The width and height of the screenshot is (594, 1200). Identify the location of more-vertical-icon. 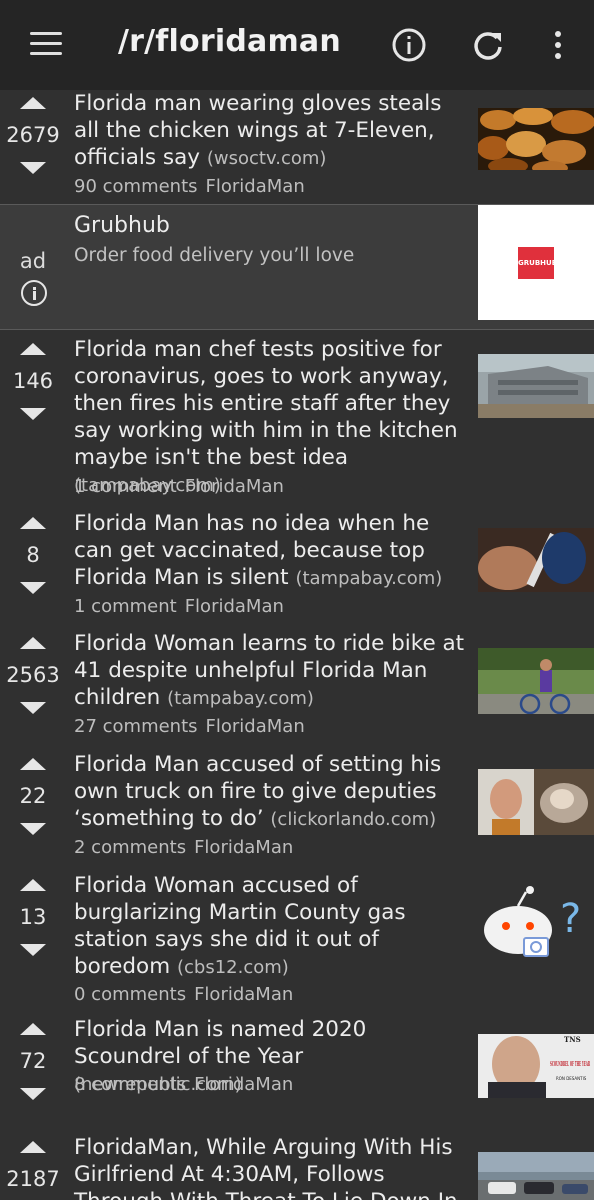
(558, 45).